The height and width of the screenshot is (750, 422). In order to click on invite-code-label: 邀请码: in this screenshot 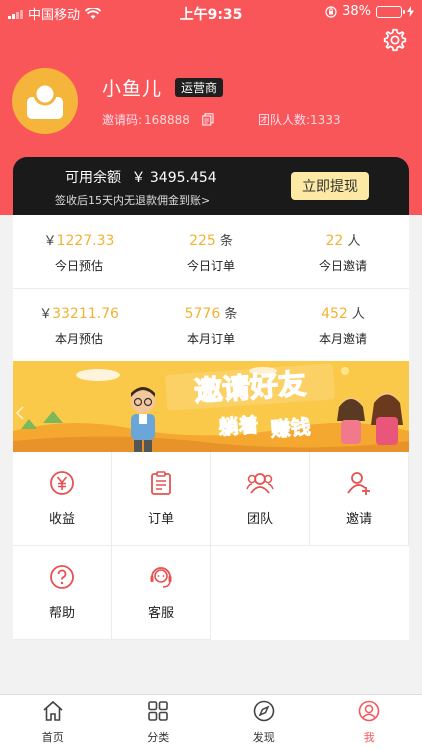, I will do `click(122, 120)`.